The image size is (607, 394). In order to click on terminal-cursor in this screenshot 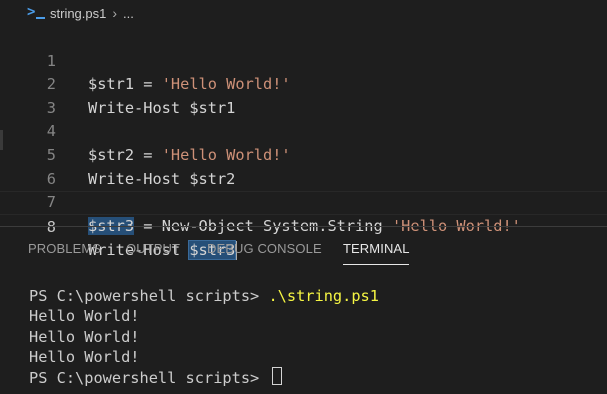, I will do `click(277, 376)`.